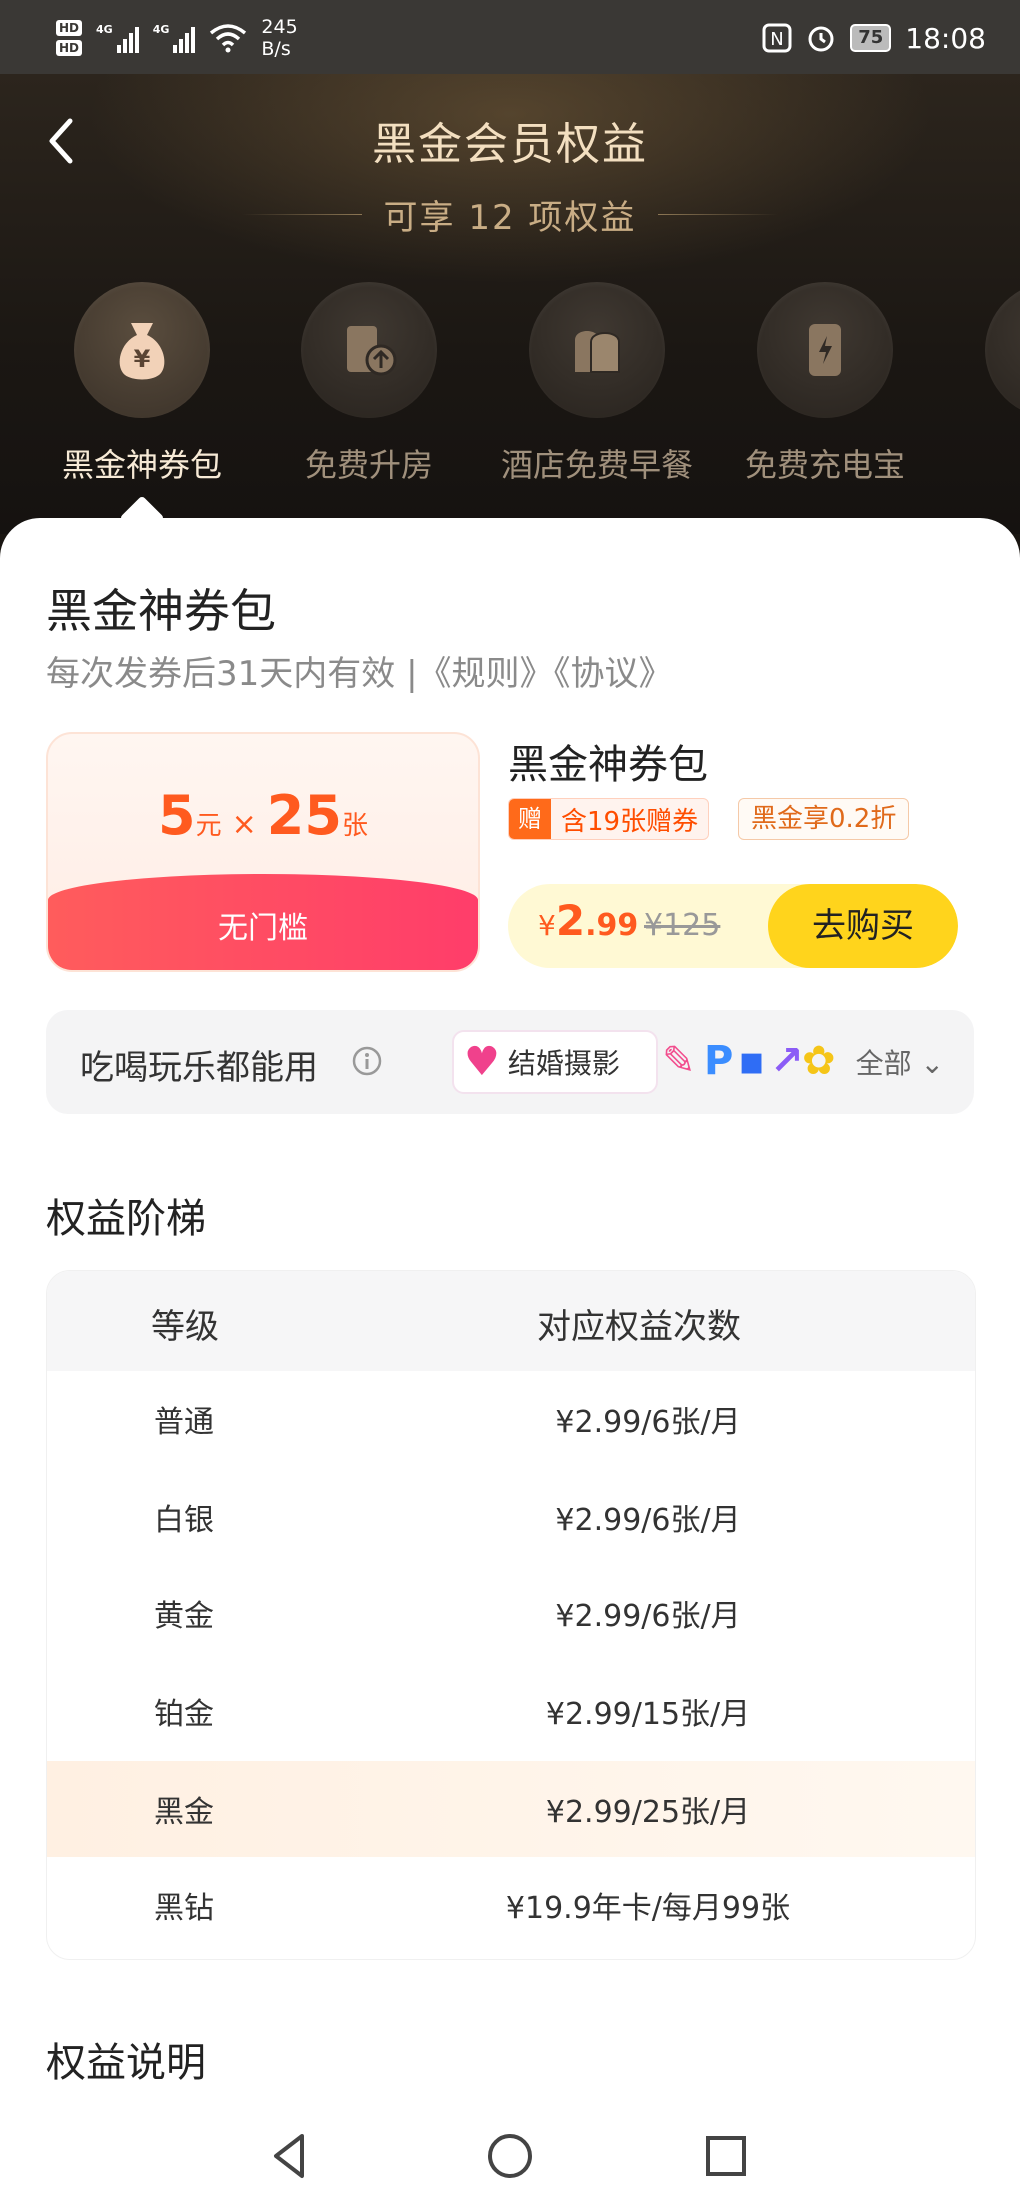 The image size is (1020, 2210). What do you see at coordinates (825, 350) in the screenshot?
I see `power-bank-icon` at bounding box center [825, 350].